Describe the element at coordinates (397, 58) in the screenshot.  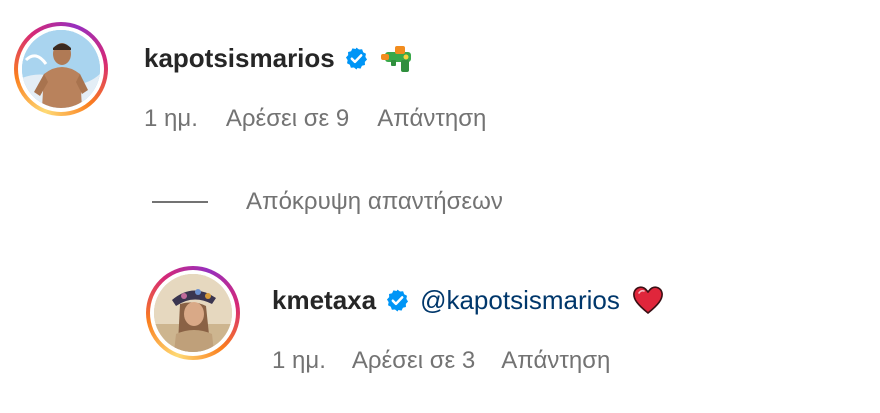
I see `water-gun-icon` at that location.